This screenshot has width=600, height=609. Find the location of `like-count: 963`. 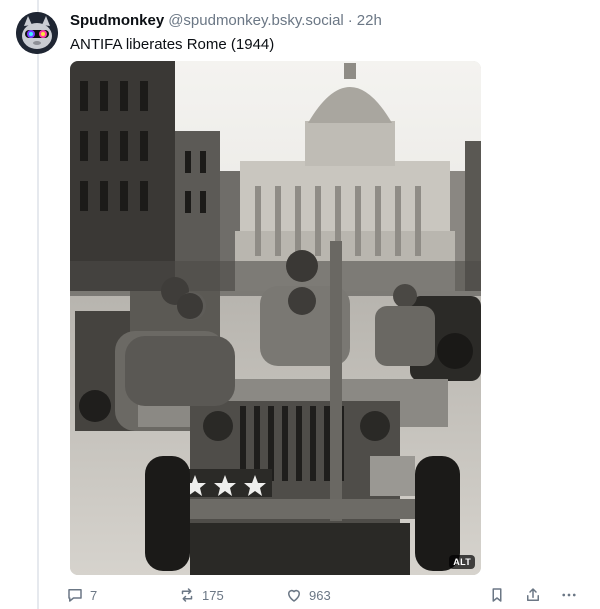

like-count: 963 is located at coordinates (320, 595).